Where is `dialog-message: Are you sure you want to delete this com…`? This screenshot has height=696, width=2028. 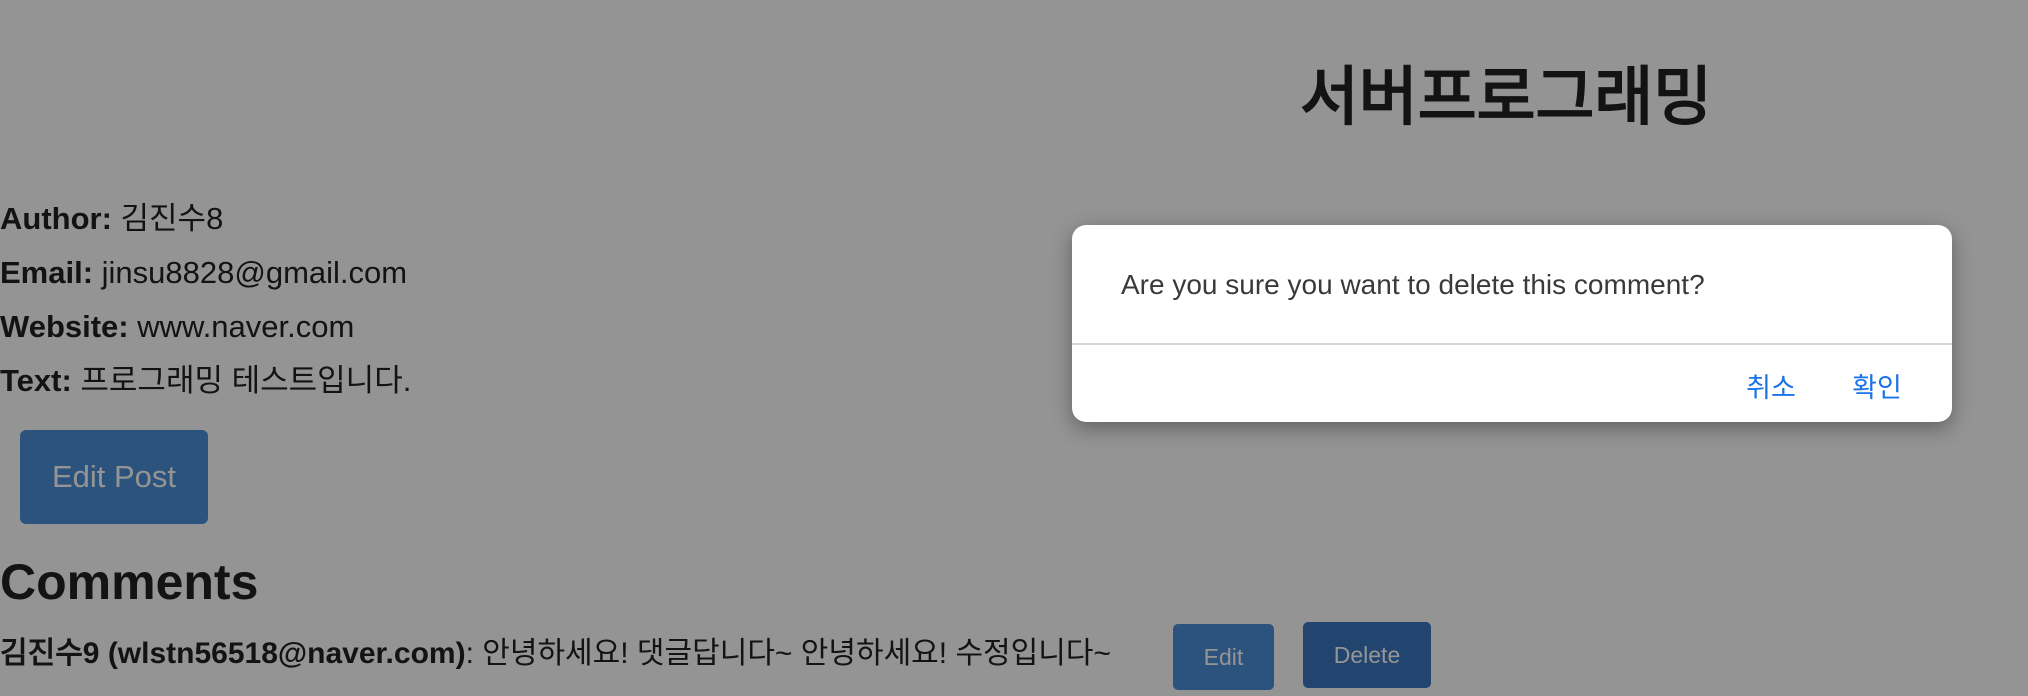
dialog-message: Are you sure you want to delete this com… is located at coordinates (1413, 284).